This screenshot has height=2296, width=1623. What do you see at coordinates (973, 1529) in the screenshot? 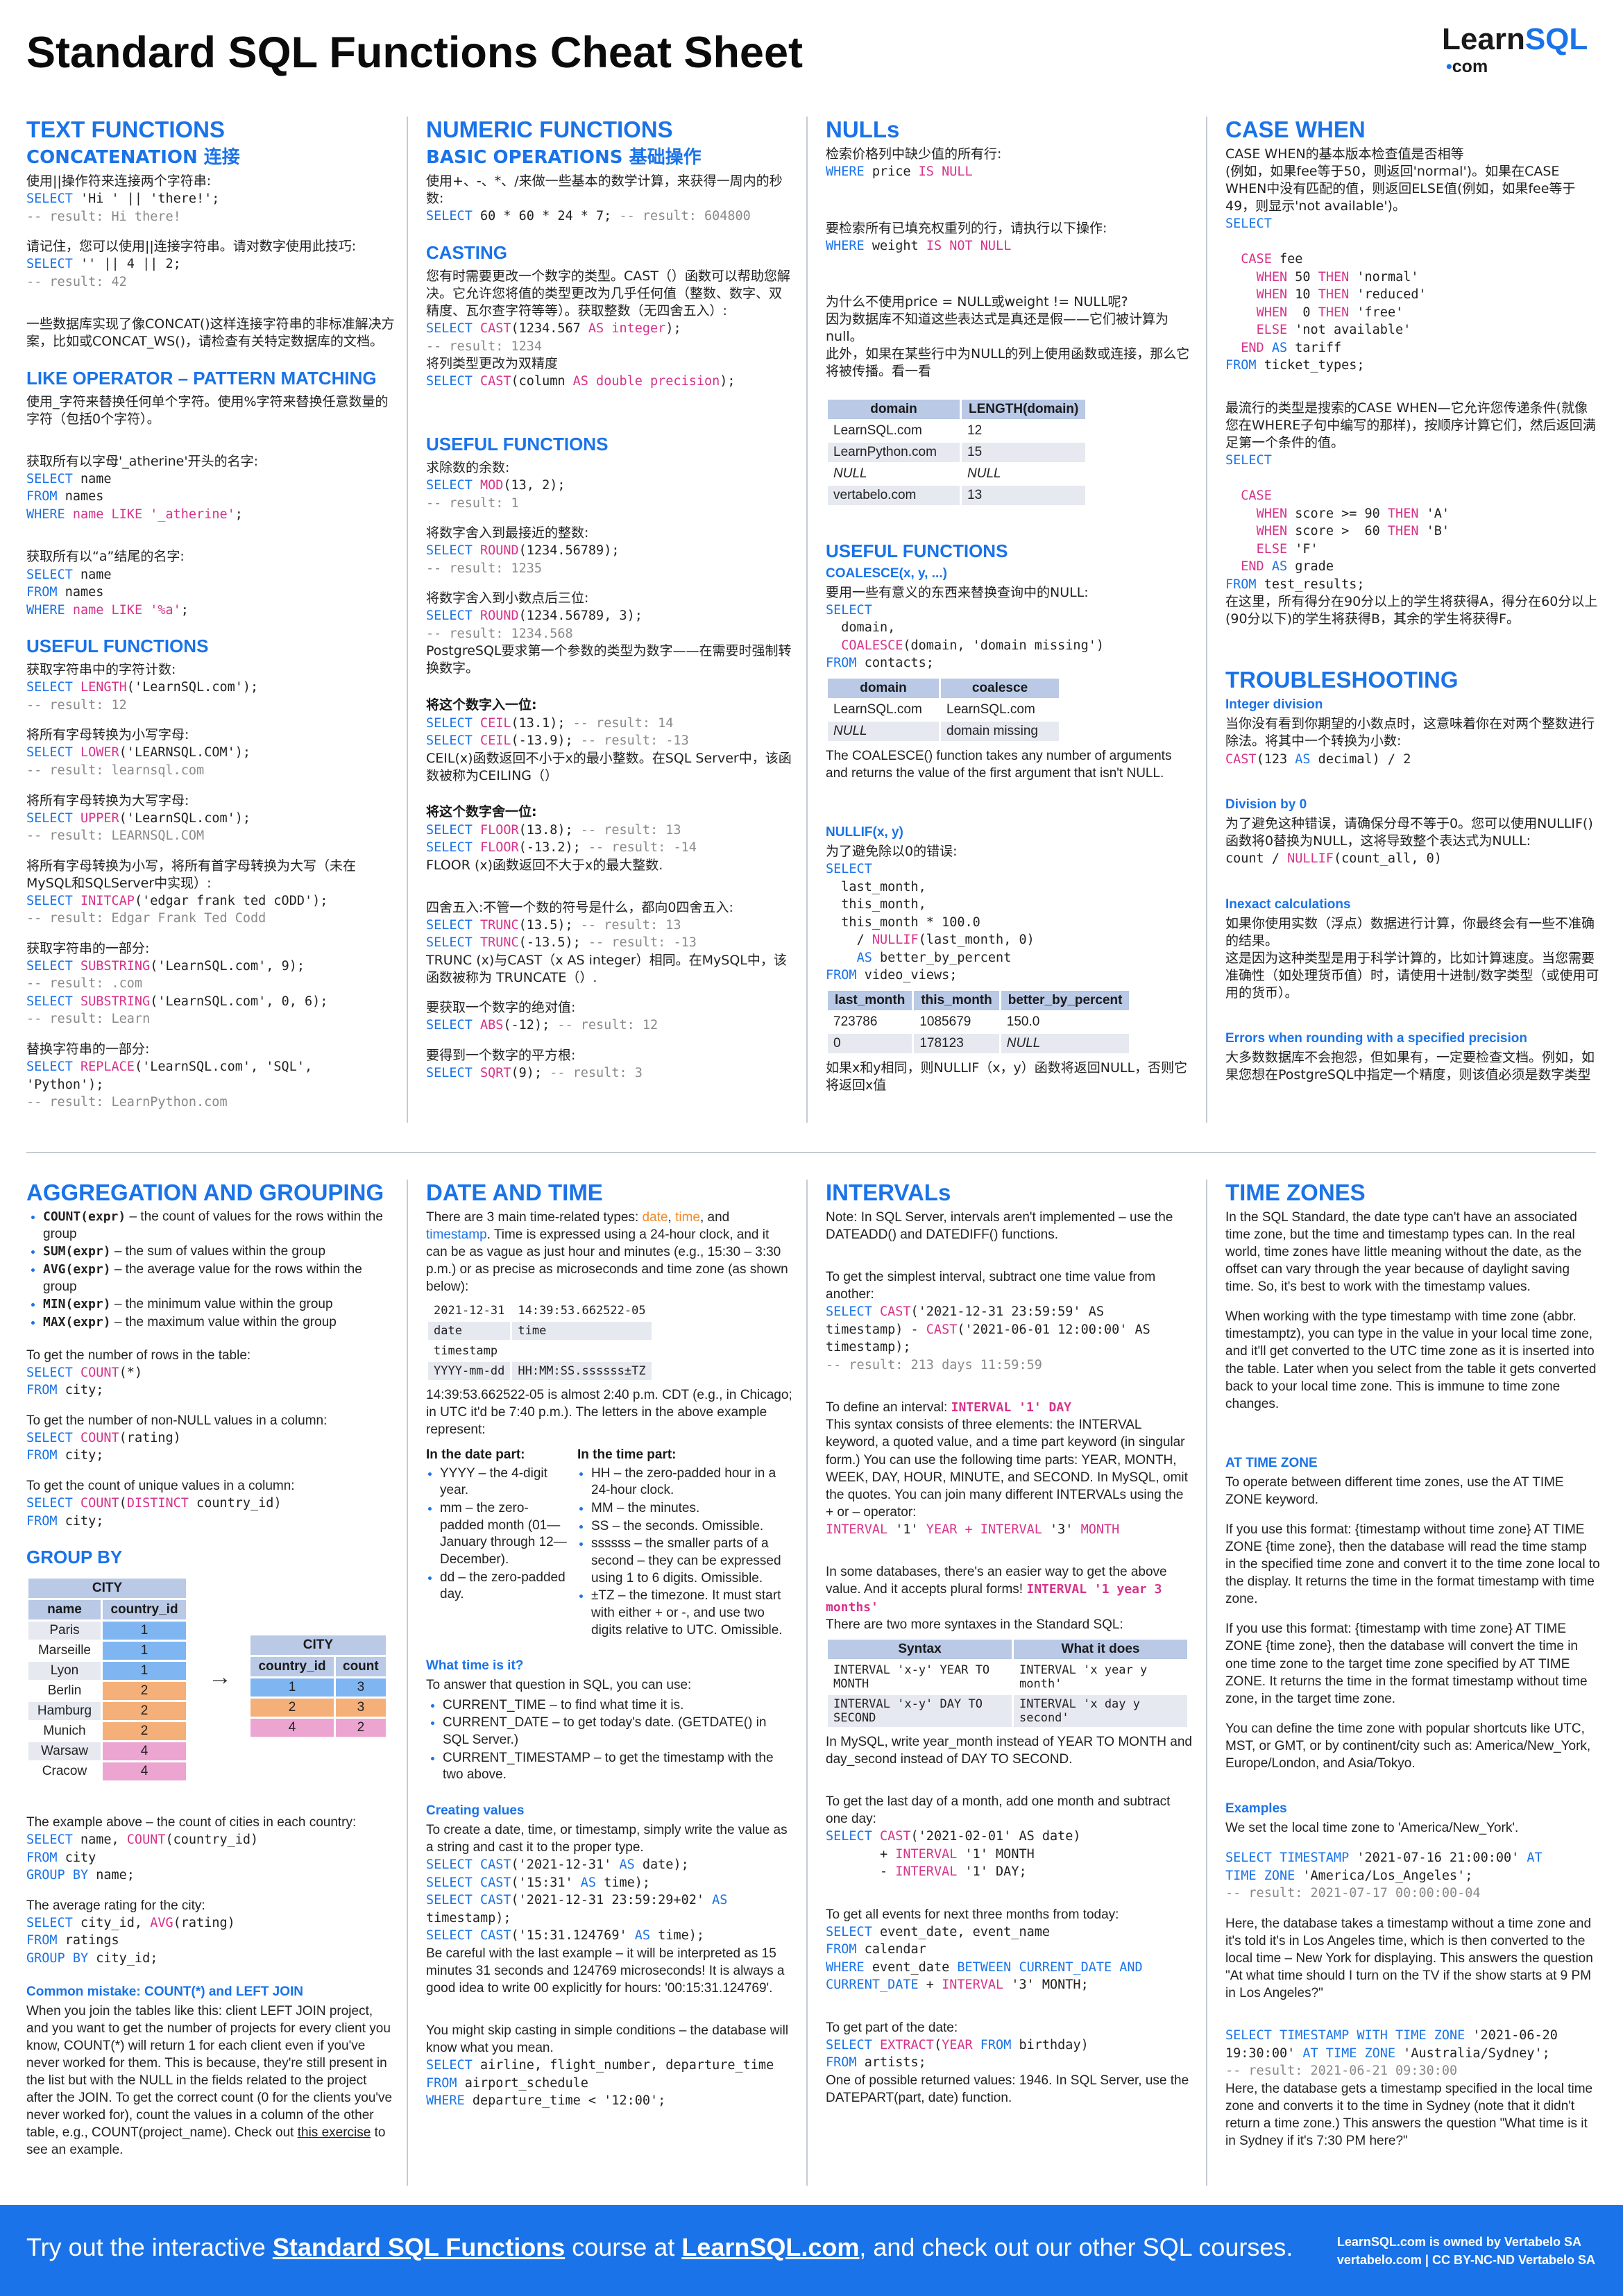
I see `code-snippet: INTERVAL '1' YEAR + INTERVAL '3' MONTH` at bounding box center [973, 1529].